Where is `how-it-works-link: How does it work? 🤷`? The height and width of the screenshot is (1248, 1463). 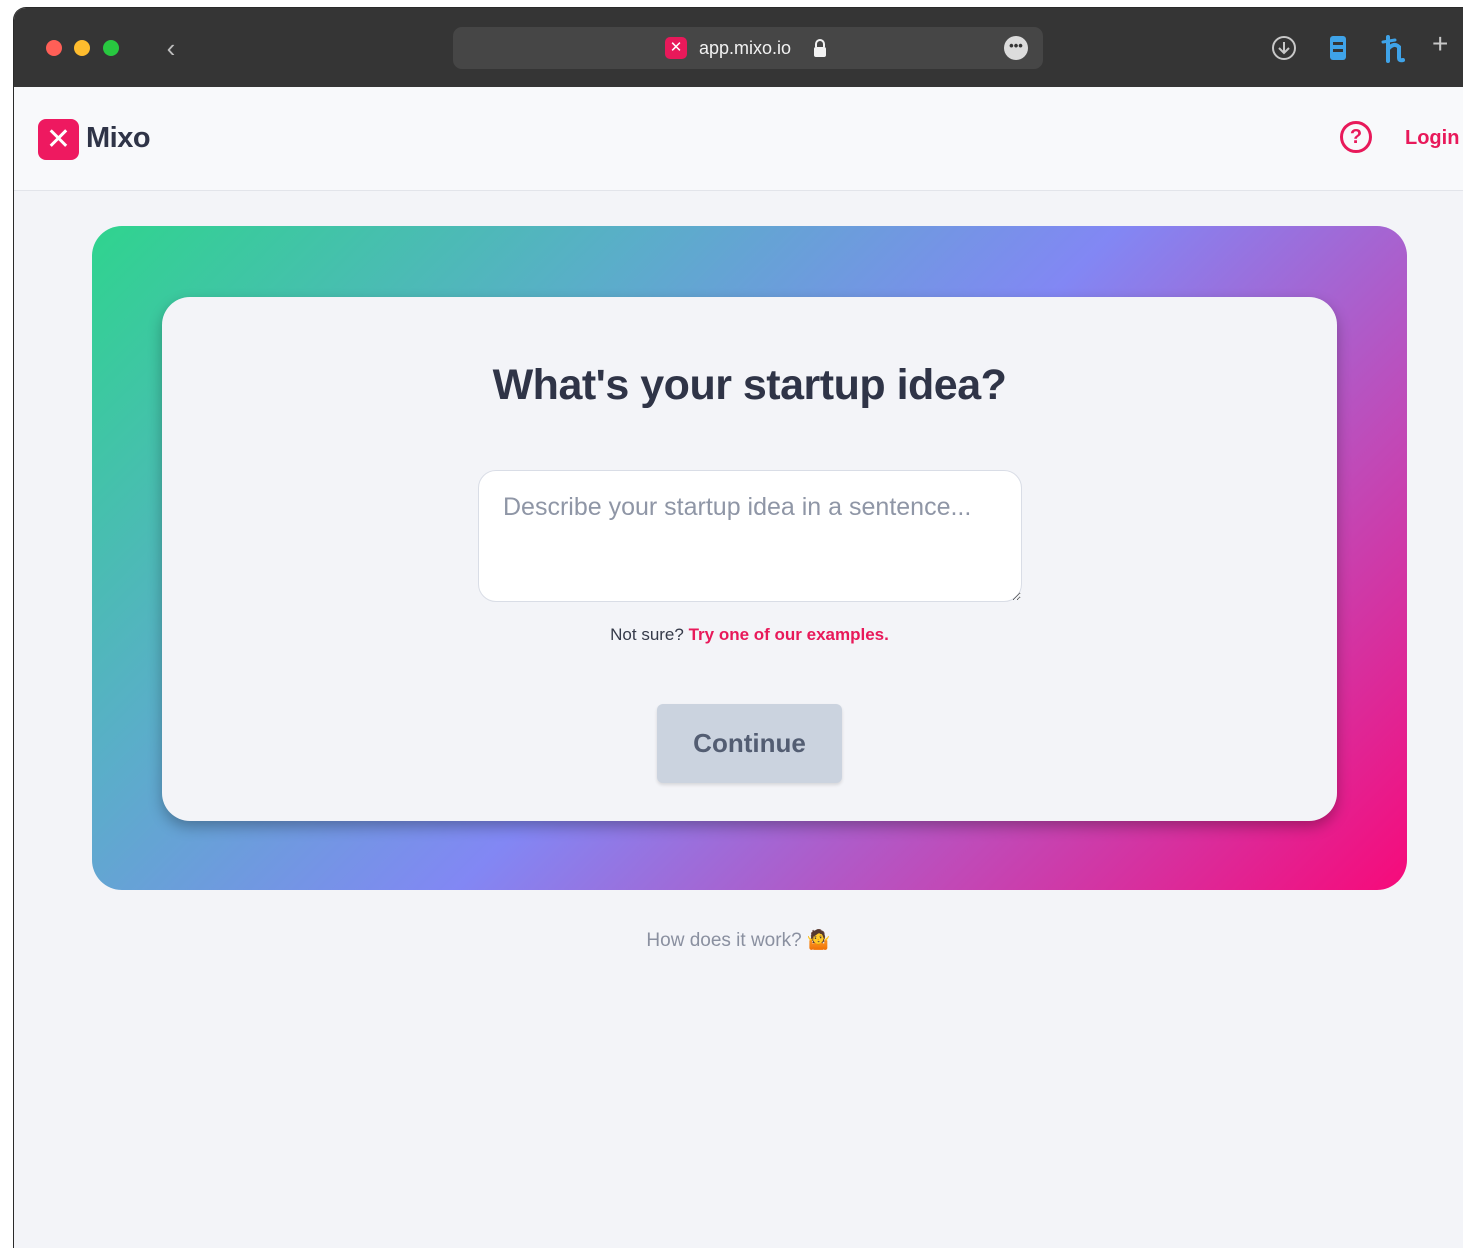 how-it-works-link: How does it work? 🤷 is located at coordinates (738, 940).